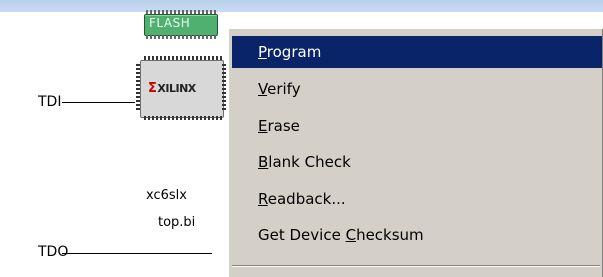 Image resolution: width=603 pixels, height=277 pixels. What do you see at coordinates (302, 235) in the screenshot?
I see `checksum-prefix: Get Device` at bounding box center [302, 235].